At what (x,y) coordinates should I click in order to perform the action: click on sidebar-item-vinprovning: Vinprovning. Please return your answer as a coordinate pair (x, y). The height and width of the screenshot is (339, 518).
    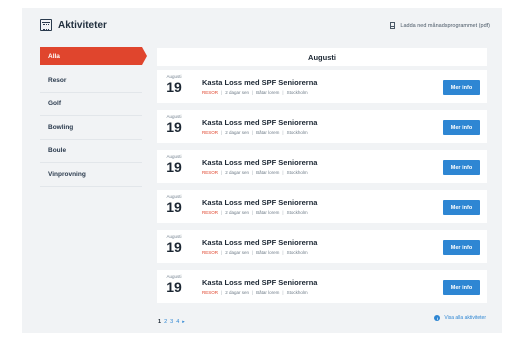
    Looking at the image, I should click on (91, 175).